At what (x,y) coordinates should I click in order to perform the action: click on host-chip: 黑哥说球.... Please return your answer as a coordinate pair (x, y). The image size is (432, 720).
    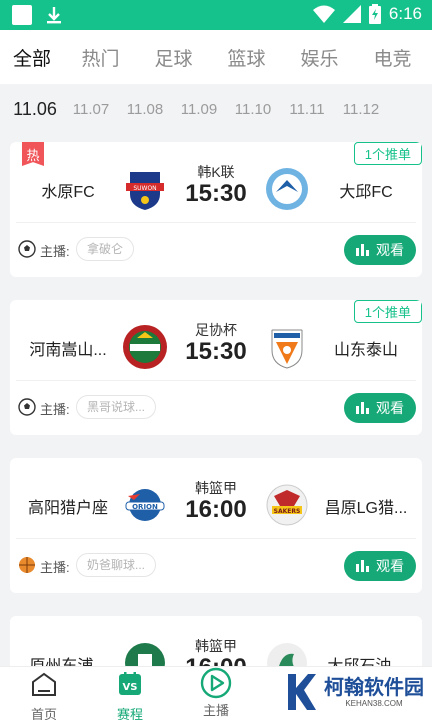
    Looking at the image, I should click on (116, 407).